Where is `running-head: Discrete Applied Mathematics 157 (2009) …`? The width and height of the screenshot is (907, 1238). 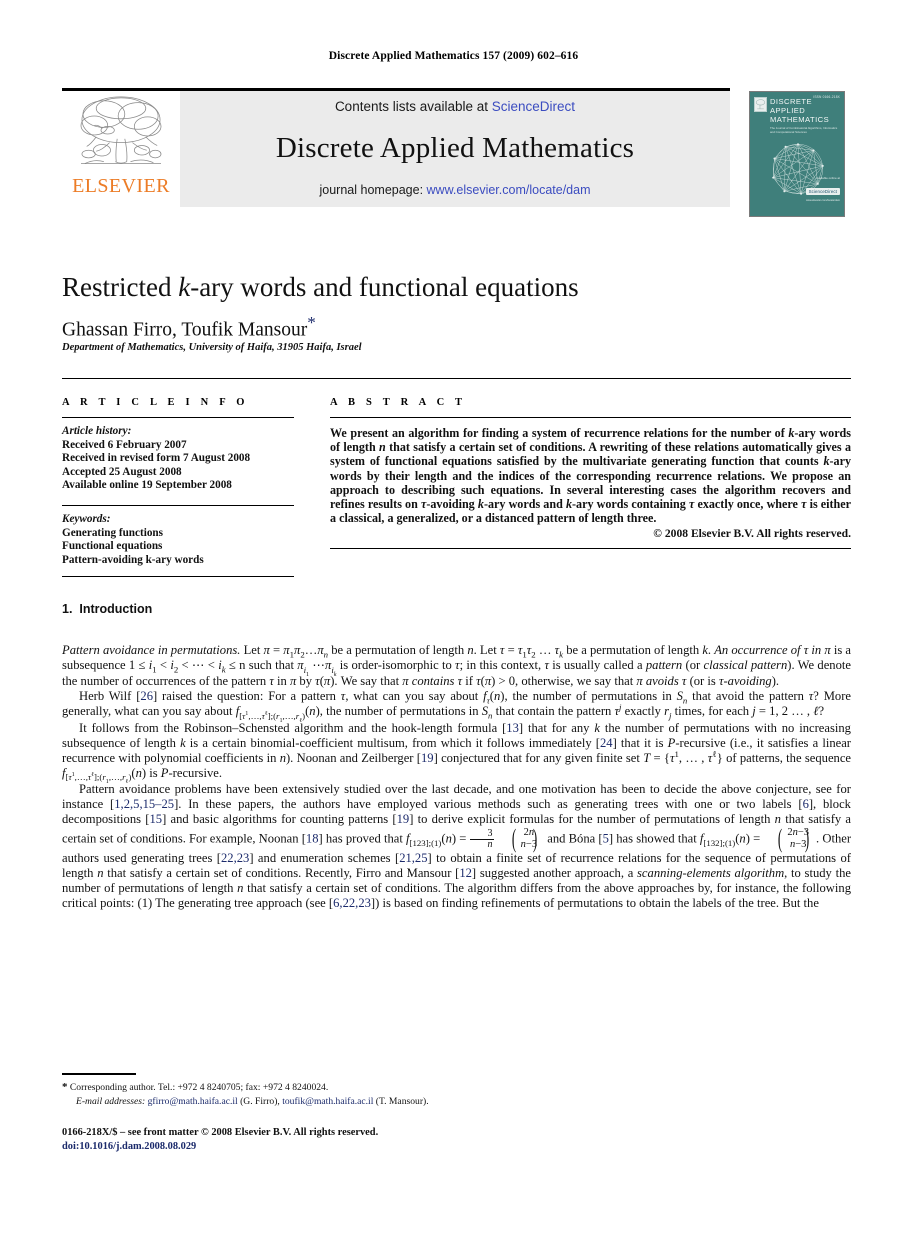
running-head: Discrete Applied Mathematics 157 (2009) … is located at coordinates (453, 56).